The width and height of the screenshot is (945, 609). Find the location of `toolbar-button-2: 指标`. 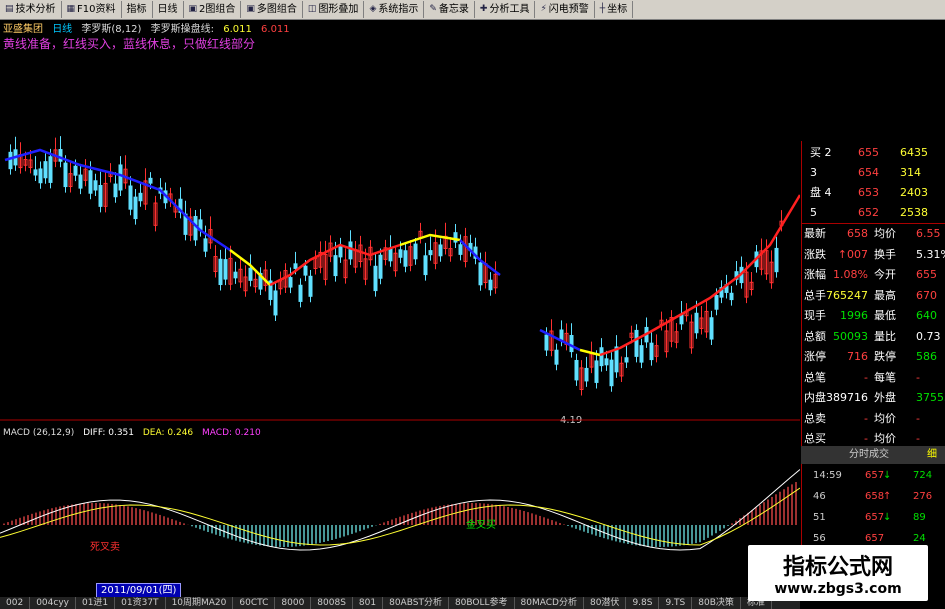

toolbar-button-2: 指标 is located at coordinates (137, 9).